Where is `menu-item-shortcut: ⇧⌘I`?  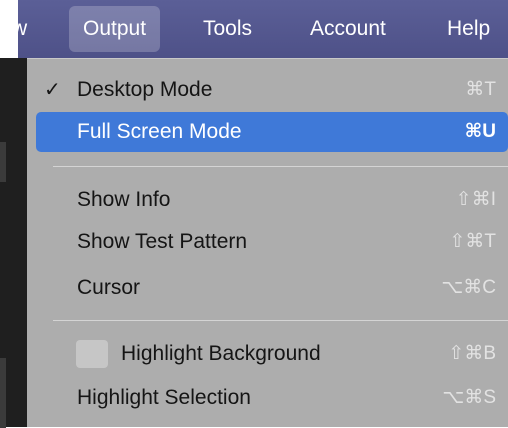 menu-item-shortcut: ⇧⌘I is located at coordinates (475, 199).